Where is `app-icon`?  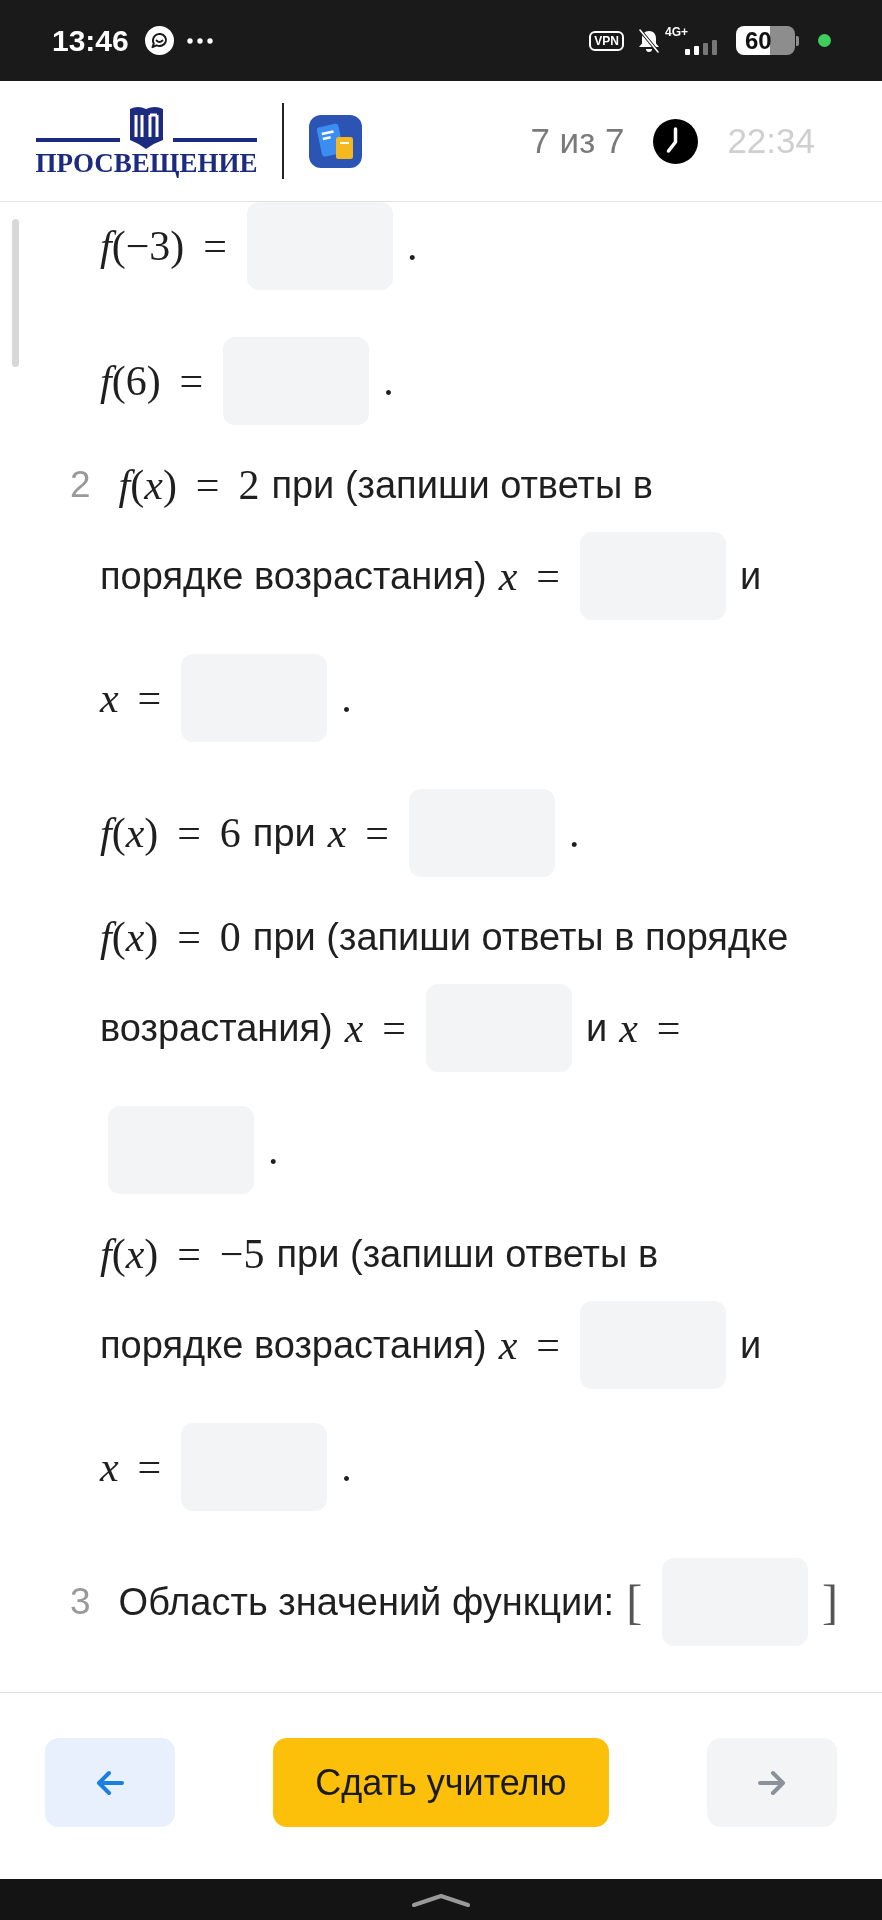
app-icon is located at coordinates (335, 141).